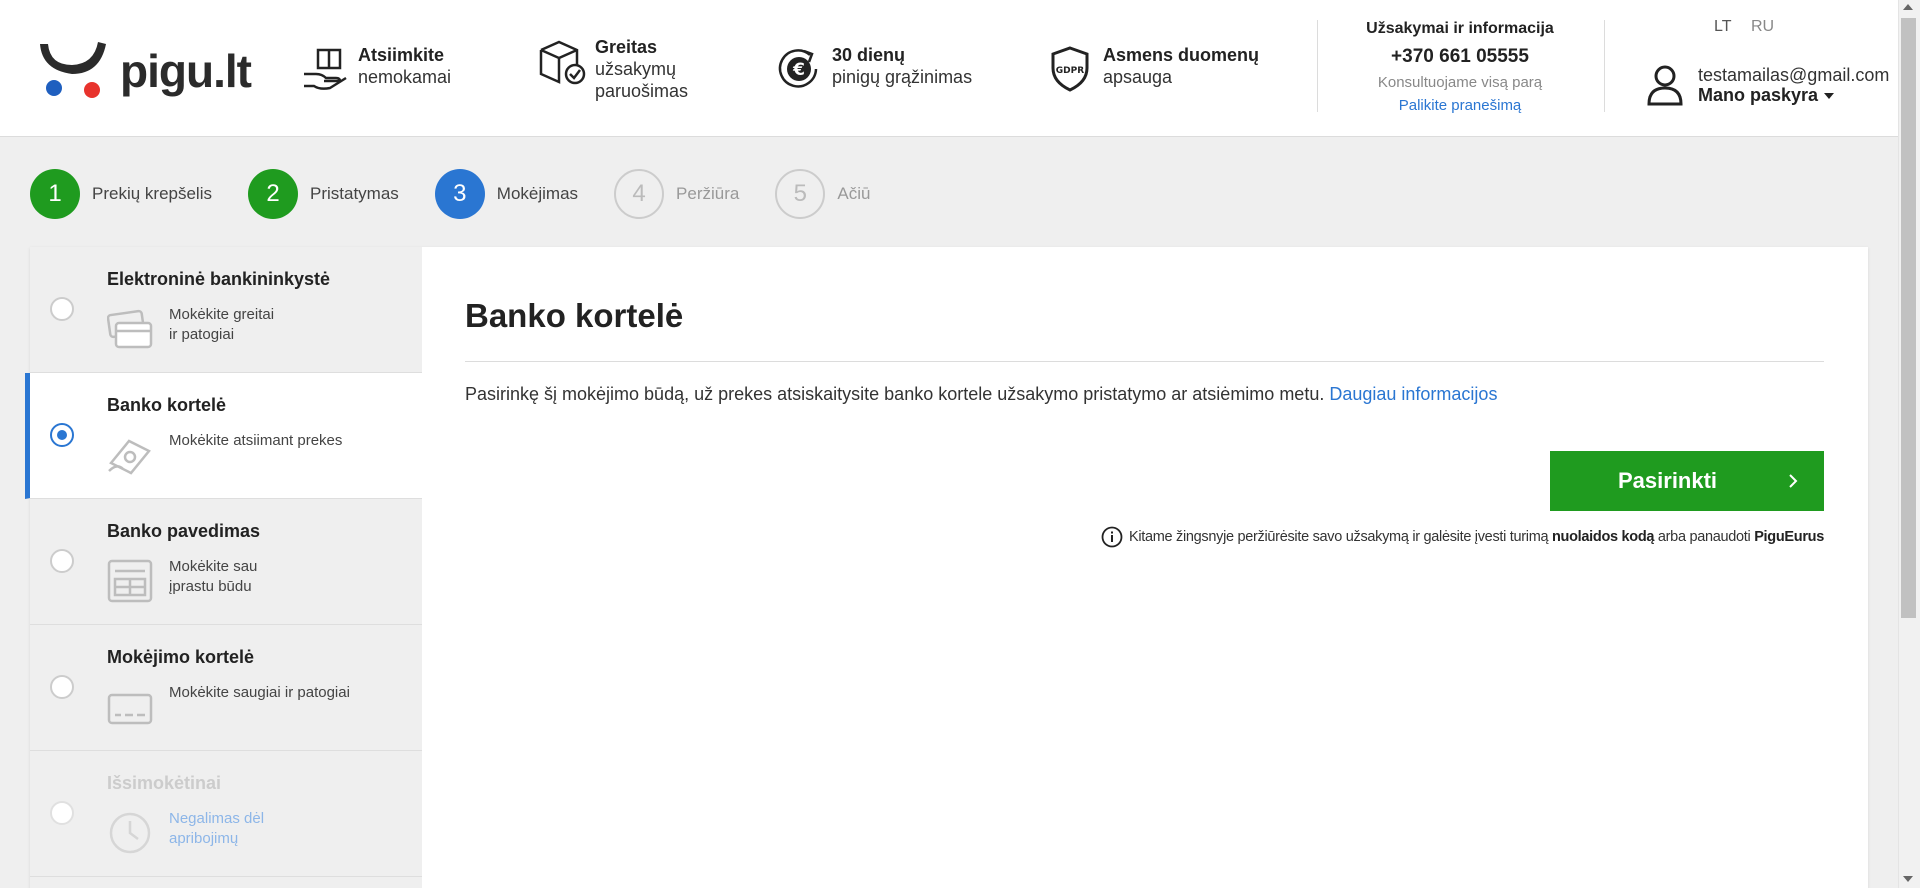  I want to click on scroll-down-icon, so click(1908, 879).